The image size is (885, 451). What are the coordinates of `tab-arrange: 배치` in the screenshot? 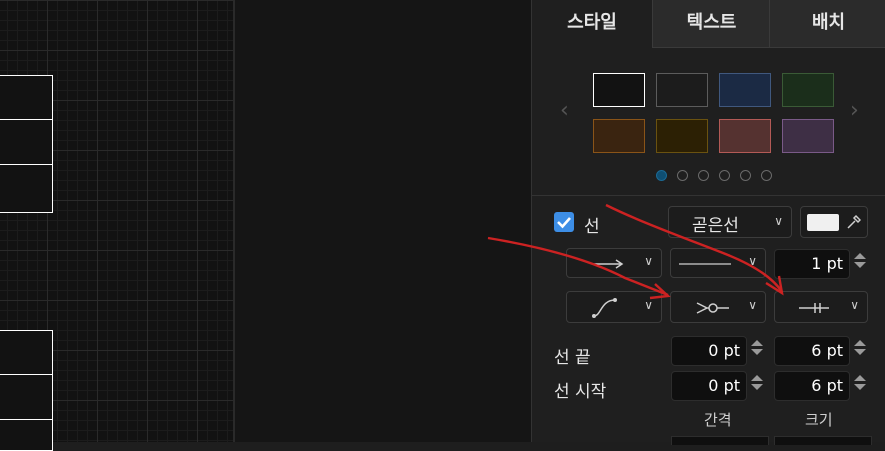 It's located at (827, 24).